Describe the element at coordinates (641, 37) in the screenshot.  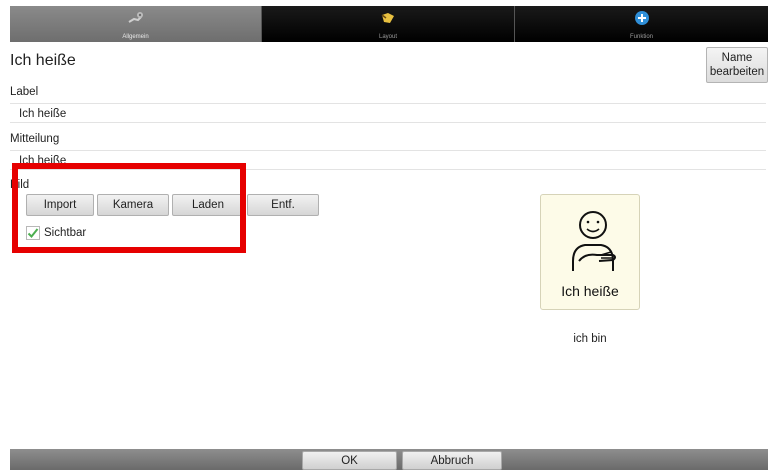
I see `tab-label: Funktion` at that location.